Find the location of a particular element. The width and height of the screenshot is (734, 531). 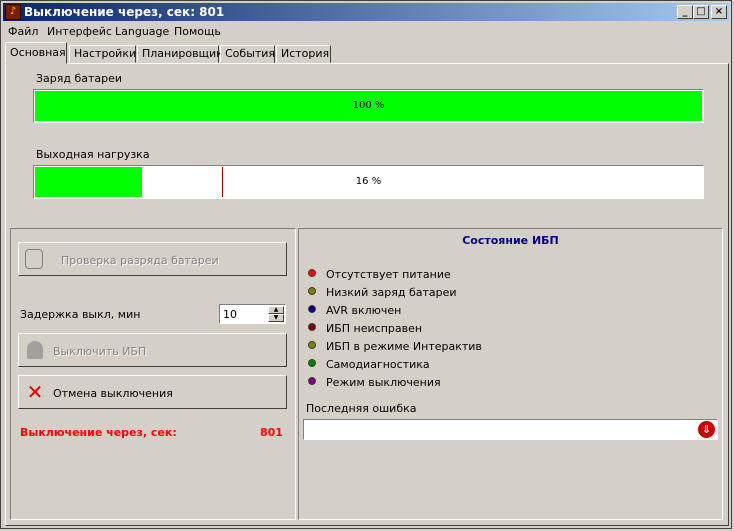

spin-up-icon: ▲ is located at coordinates (276, 310).